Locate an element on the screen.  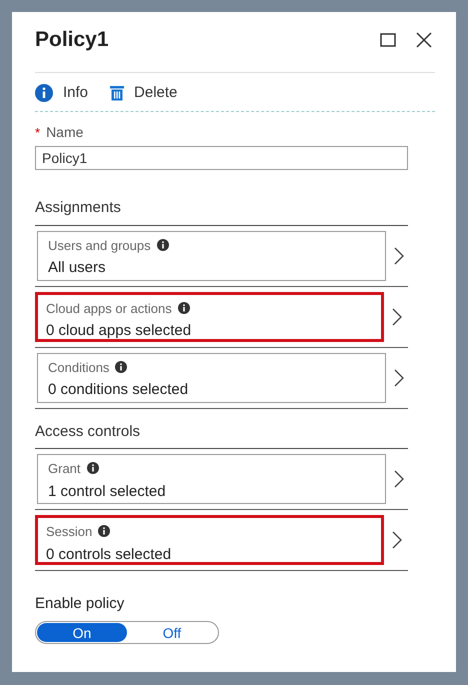
card-value: 0 conditions selected is located at coordinates (119, 390).